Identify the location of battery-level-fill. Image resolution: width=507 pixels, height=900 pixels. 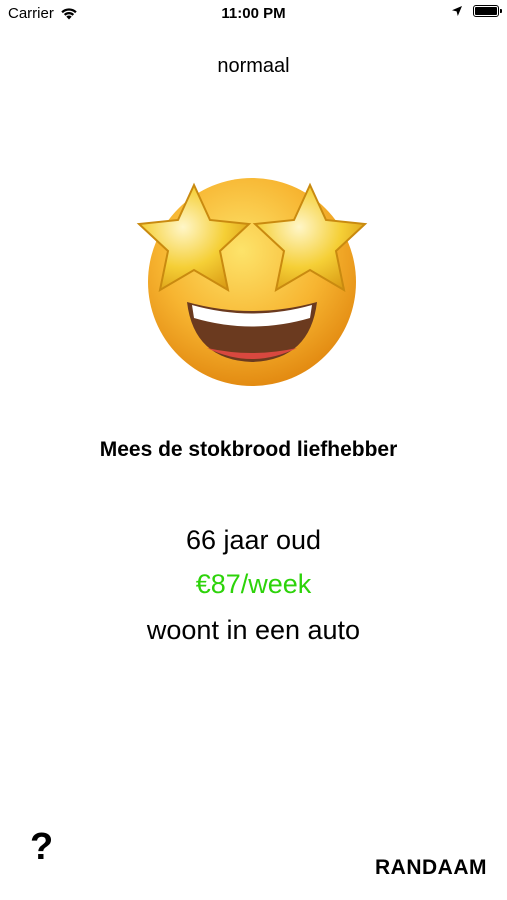
(486, 11).